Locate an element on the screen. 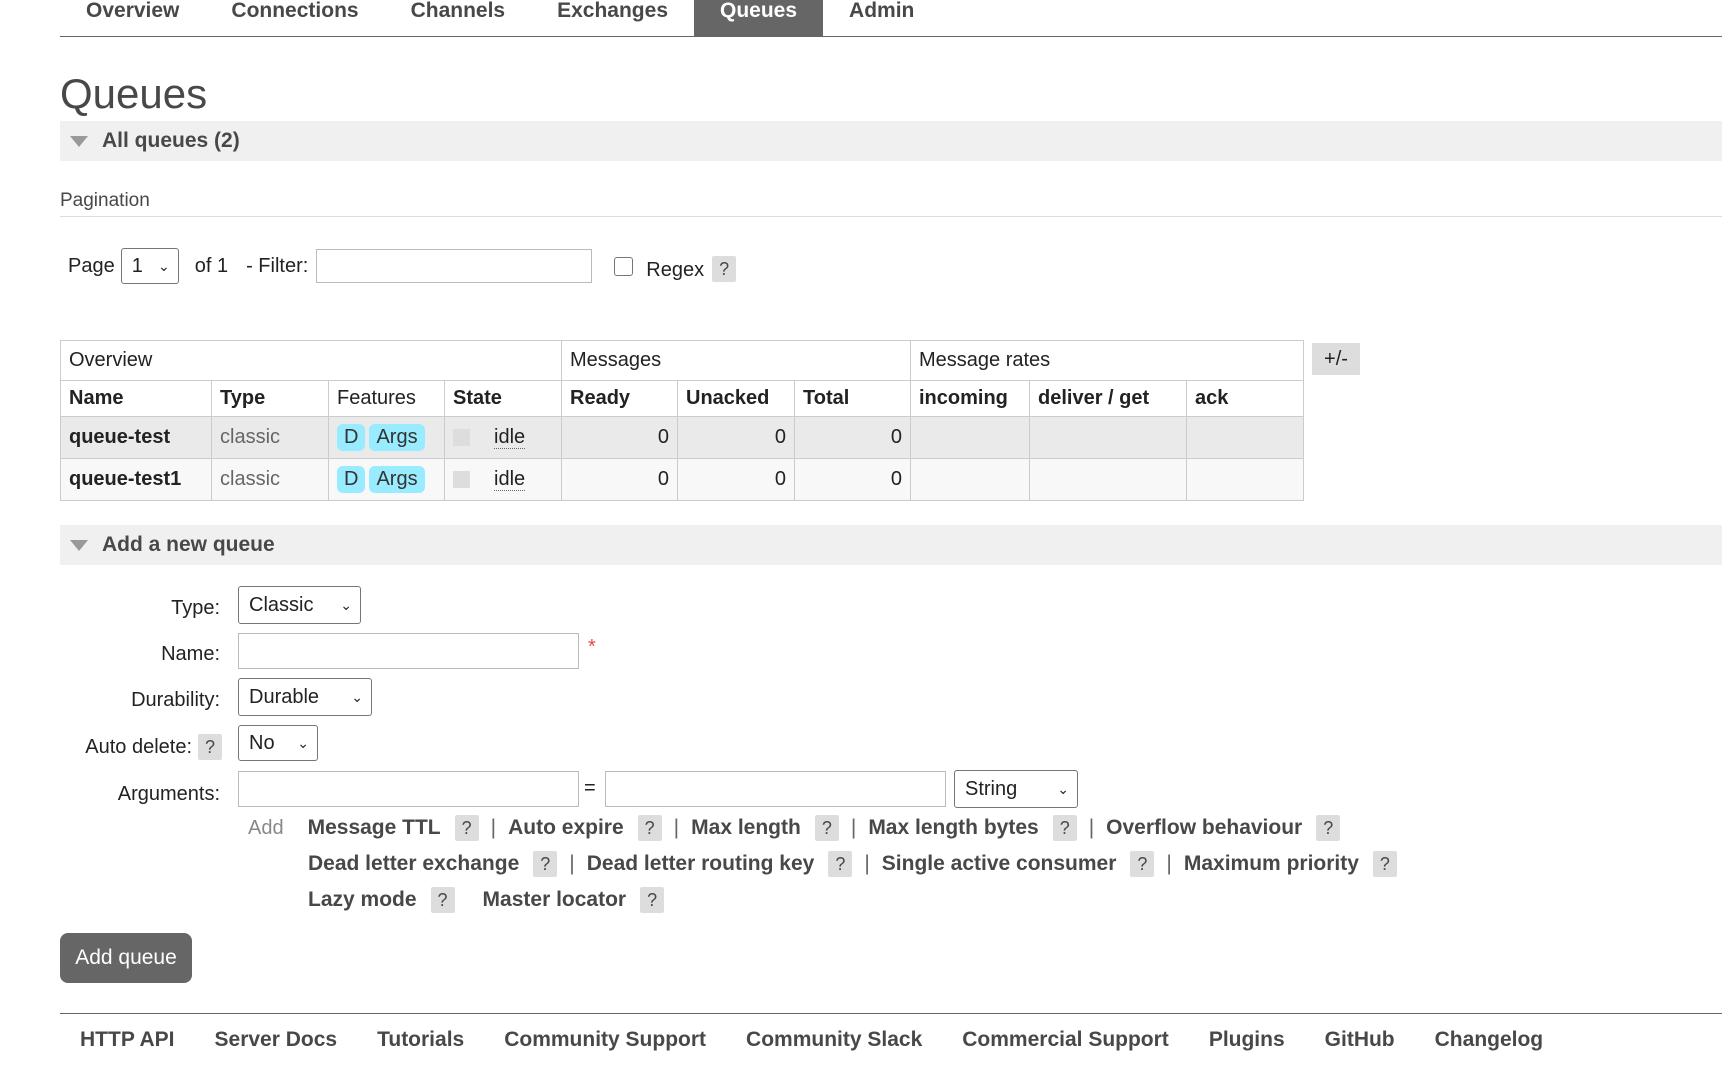 This screenshot has height=1083, width=1722. arguments-label: Arguments: is located at coordinates (168, 794).